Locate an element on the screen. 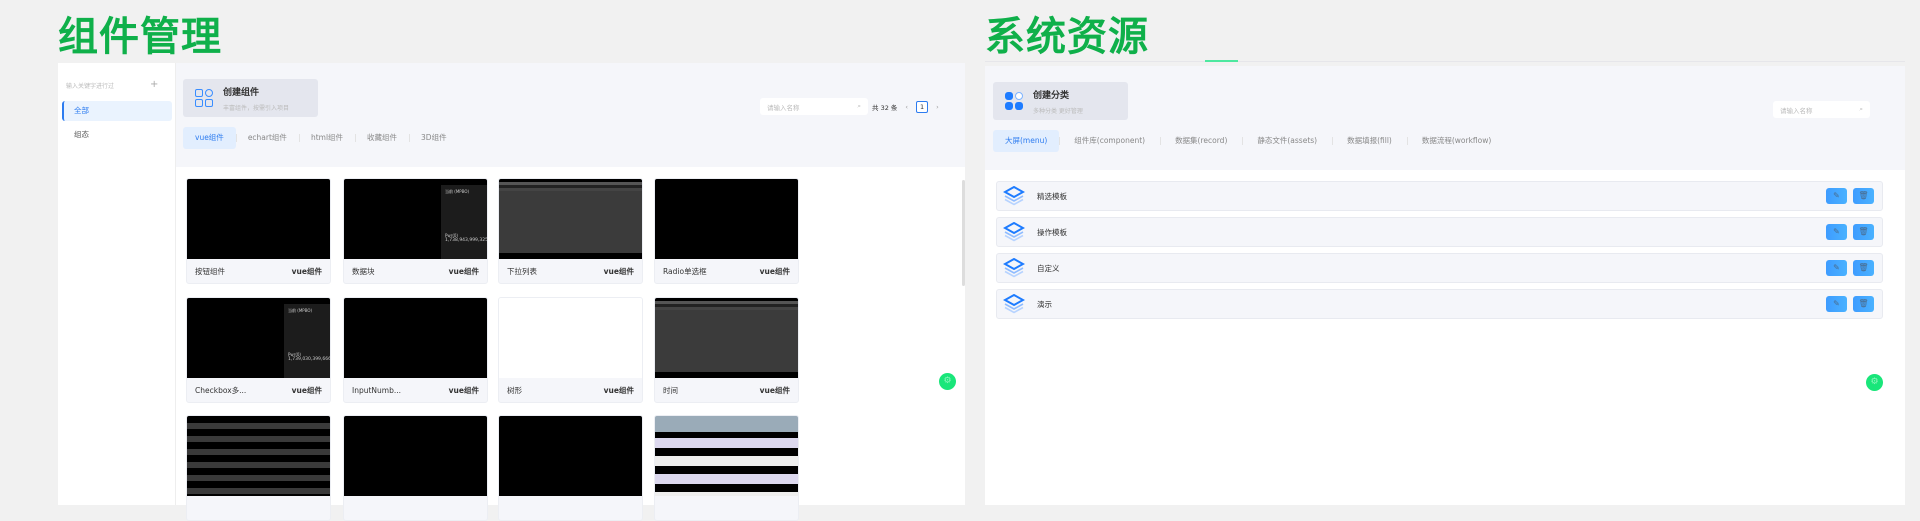  component-search-input: 请输入名称 ⌕ is located at coordinates (814, 106).